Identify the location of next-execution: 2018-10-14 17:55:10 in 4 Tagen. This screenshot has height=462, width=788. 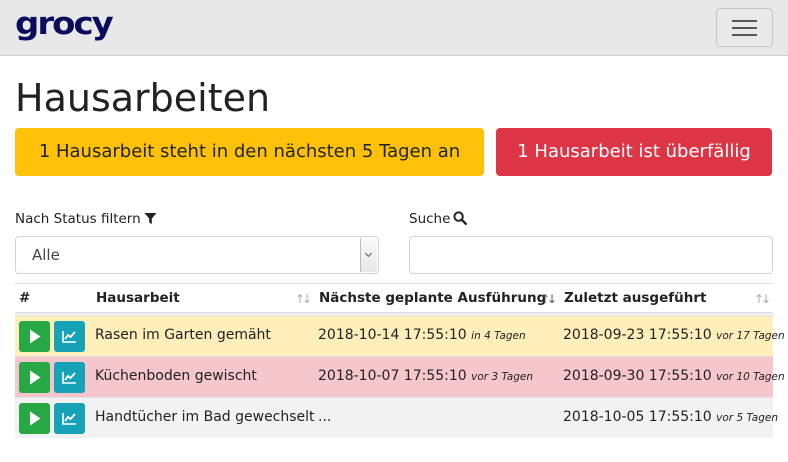
(422, 335).